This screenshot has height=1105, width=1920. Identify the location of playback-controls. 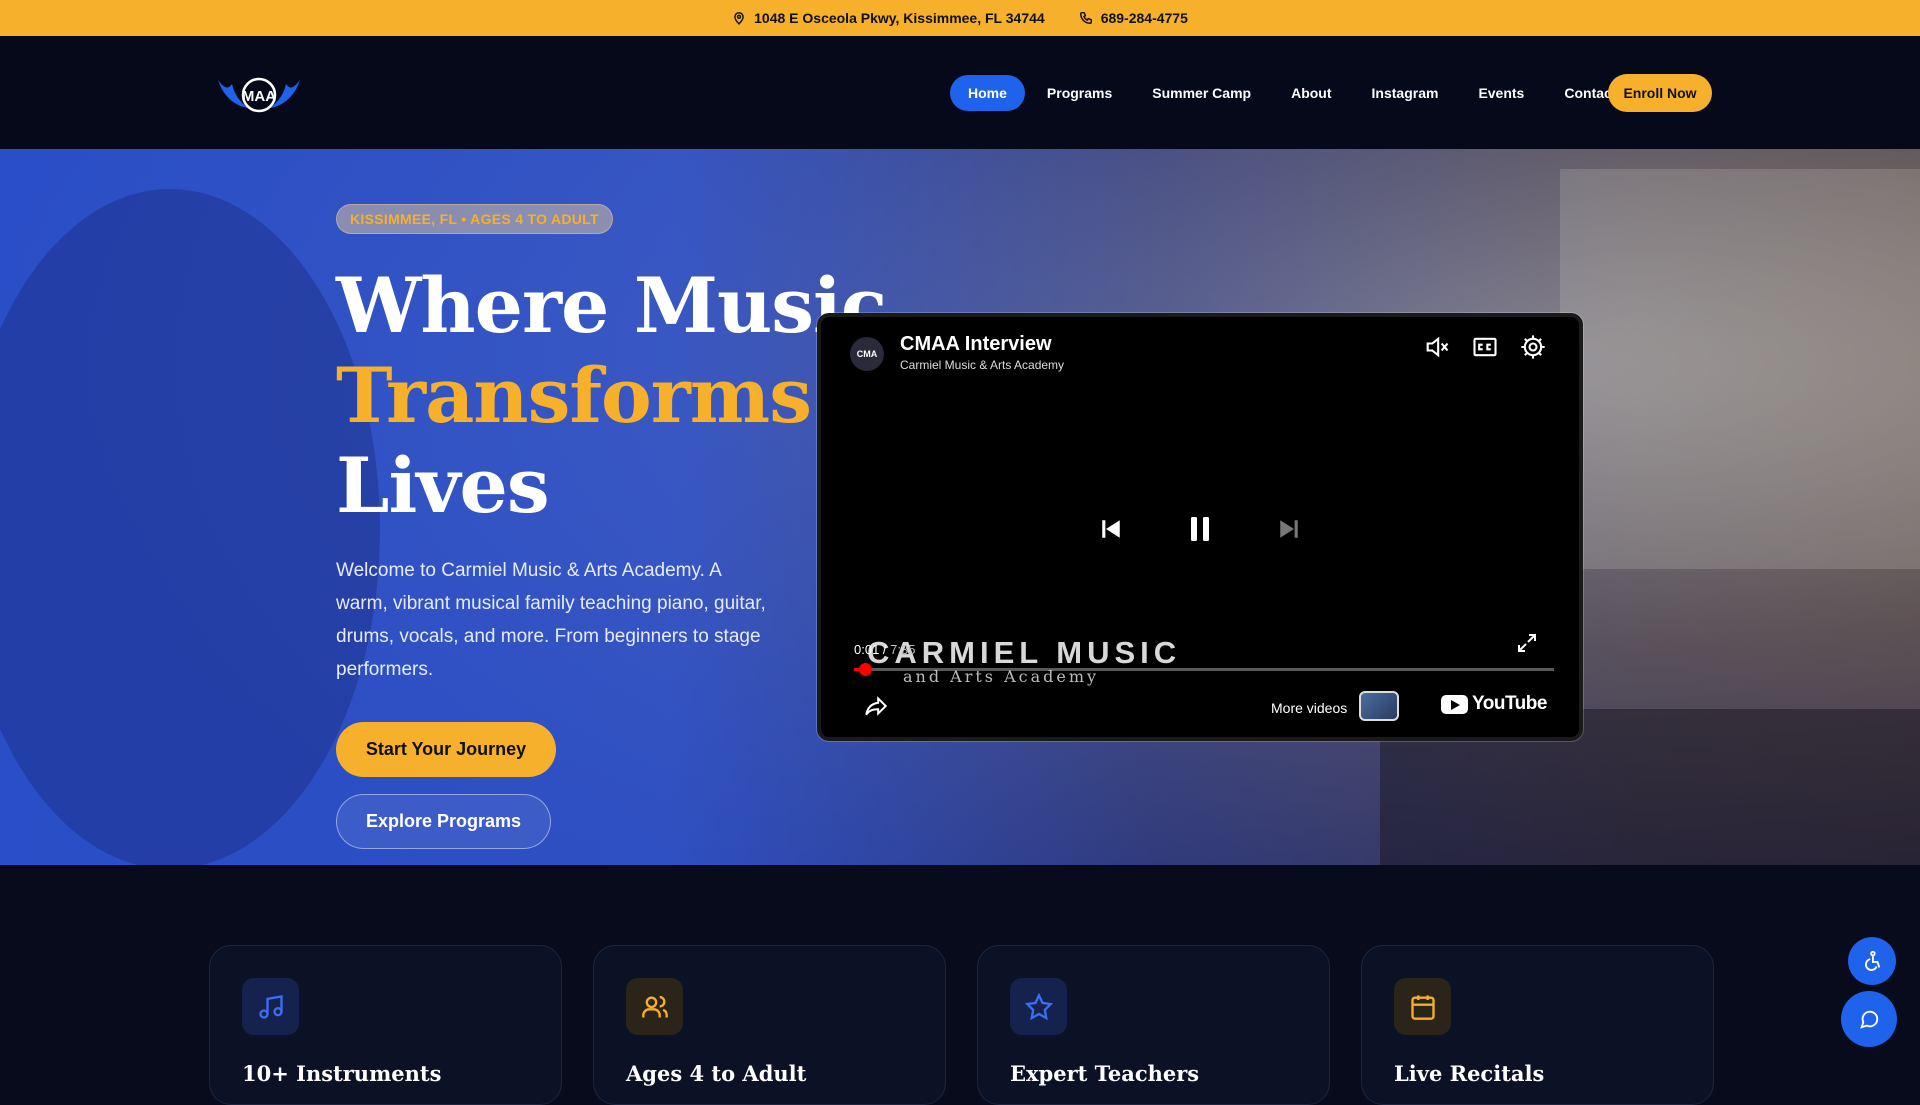
(1200, 529).